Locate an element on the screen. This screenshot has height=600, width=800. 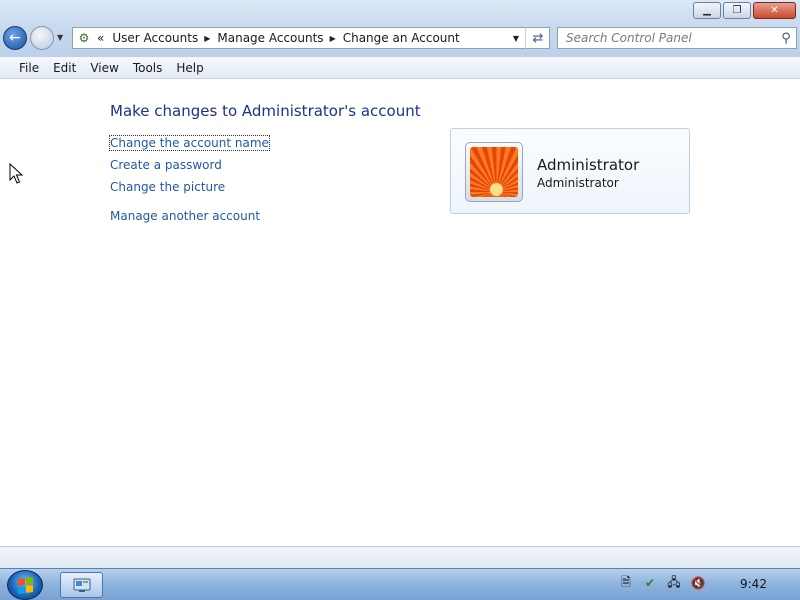
account-card: Administrator Administrator is located at coordinates (570, 171).